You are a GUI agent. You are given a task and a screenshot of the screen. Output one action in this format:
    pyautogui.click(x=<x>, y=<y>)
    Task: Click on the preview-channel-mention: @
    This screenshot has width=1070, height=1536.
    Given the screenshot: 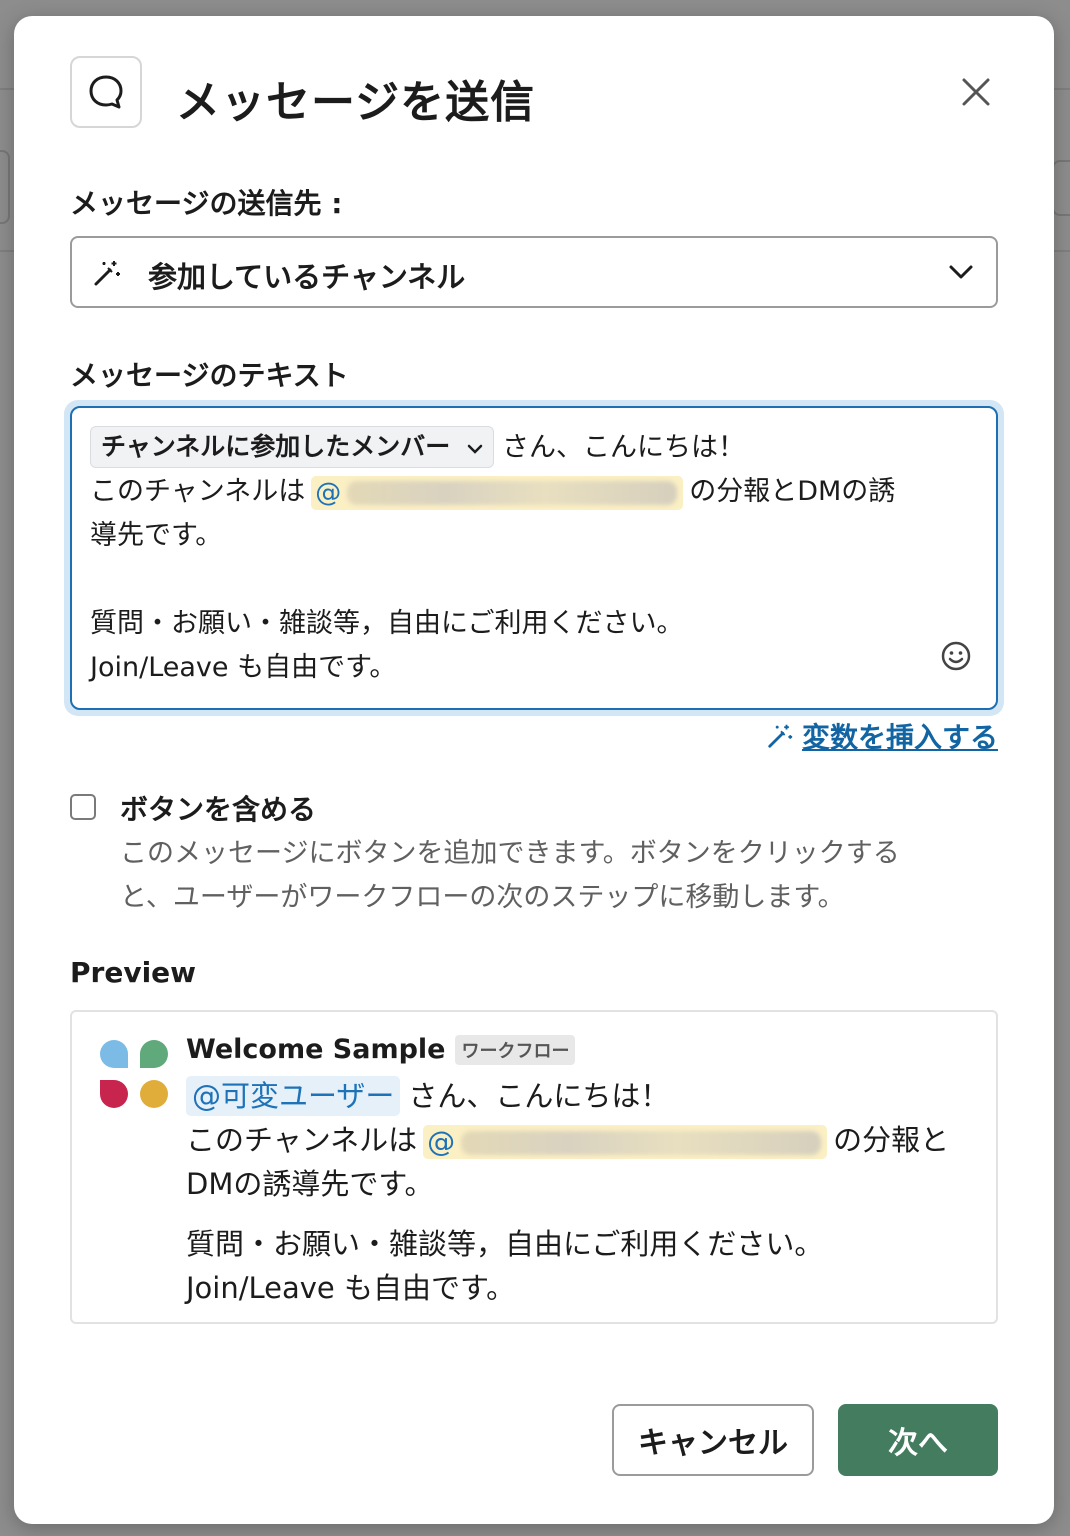 What is the action you would take?
    pyautogui.click(x=625, y=1142)
    